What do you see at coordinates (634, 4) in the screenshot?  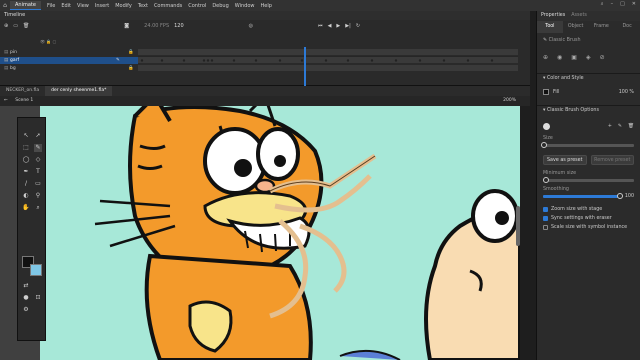 I see `close-icon: ✕` at bounding box center [634, 4].